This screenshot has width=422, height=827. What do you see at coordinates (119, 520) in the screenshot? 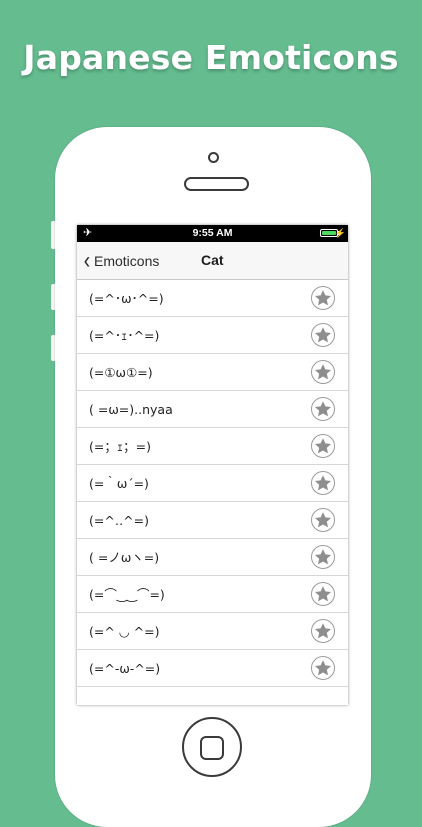
I see `emoticon-text: (=^‥^=)` at bounding box center [119, 520].